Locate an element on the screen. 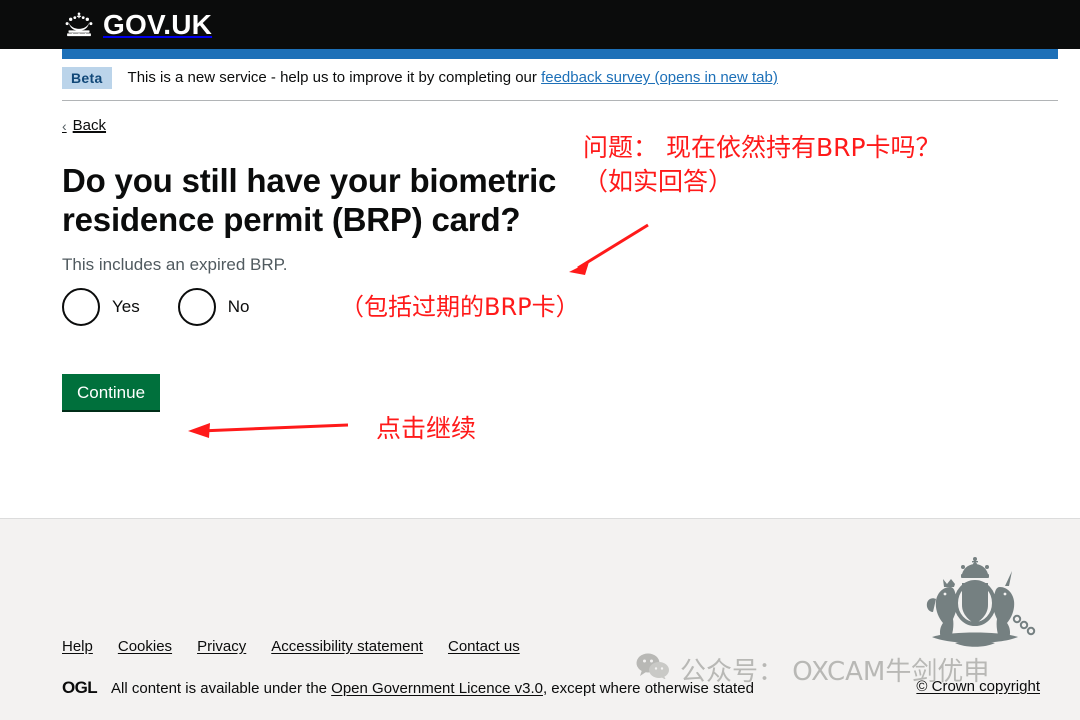 This screenshot has height=720, width=1080. blue-accent-bar is located at coordinates (560, 54).